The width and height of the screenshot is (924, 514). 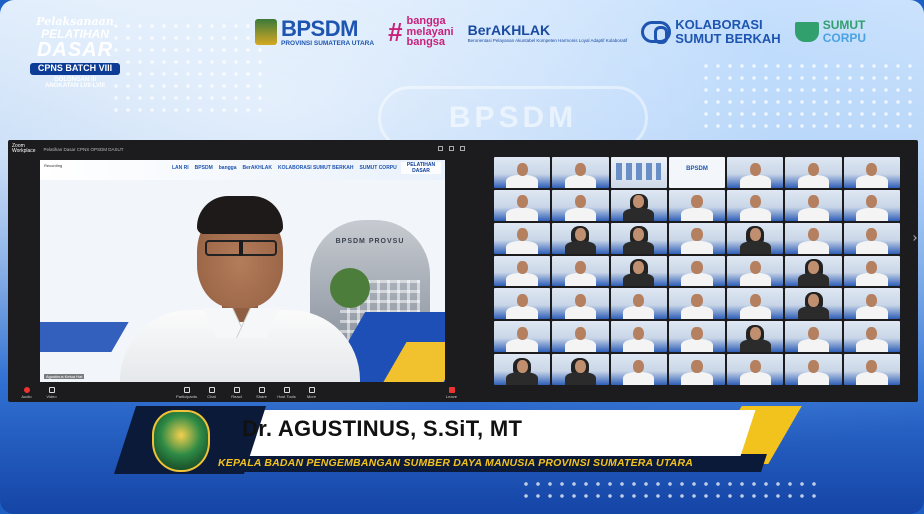 What do you see at coordinates (806, 32) in the screenshot?
I see `open-book-icon` at bounding box center [806, 32].